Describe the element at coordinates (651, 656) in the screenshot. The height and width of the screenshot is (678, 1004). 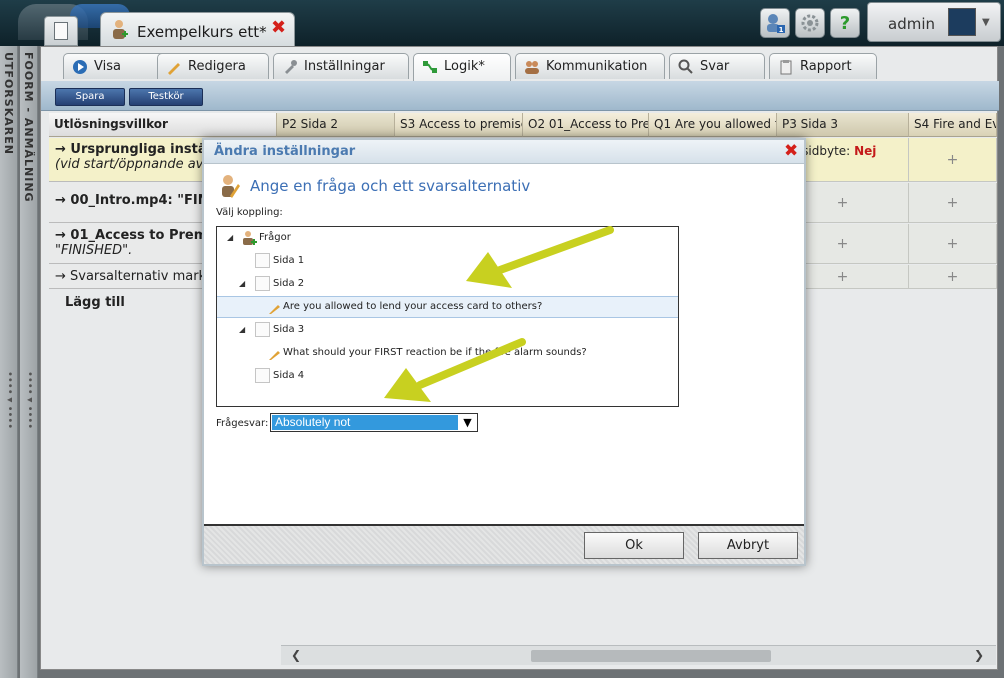
I see `scroll-thumb` at that location.